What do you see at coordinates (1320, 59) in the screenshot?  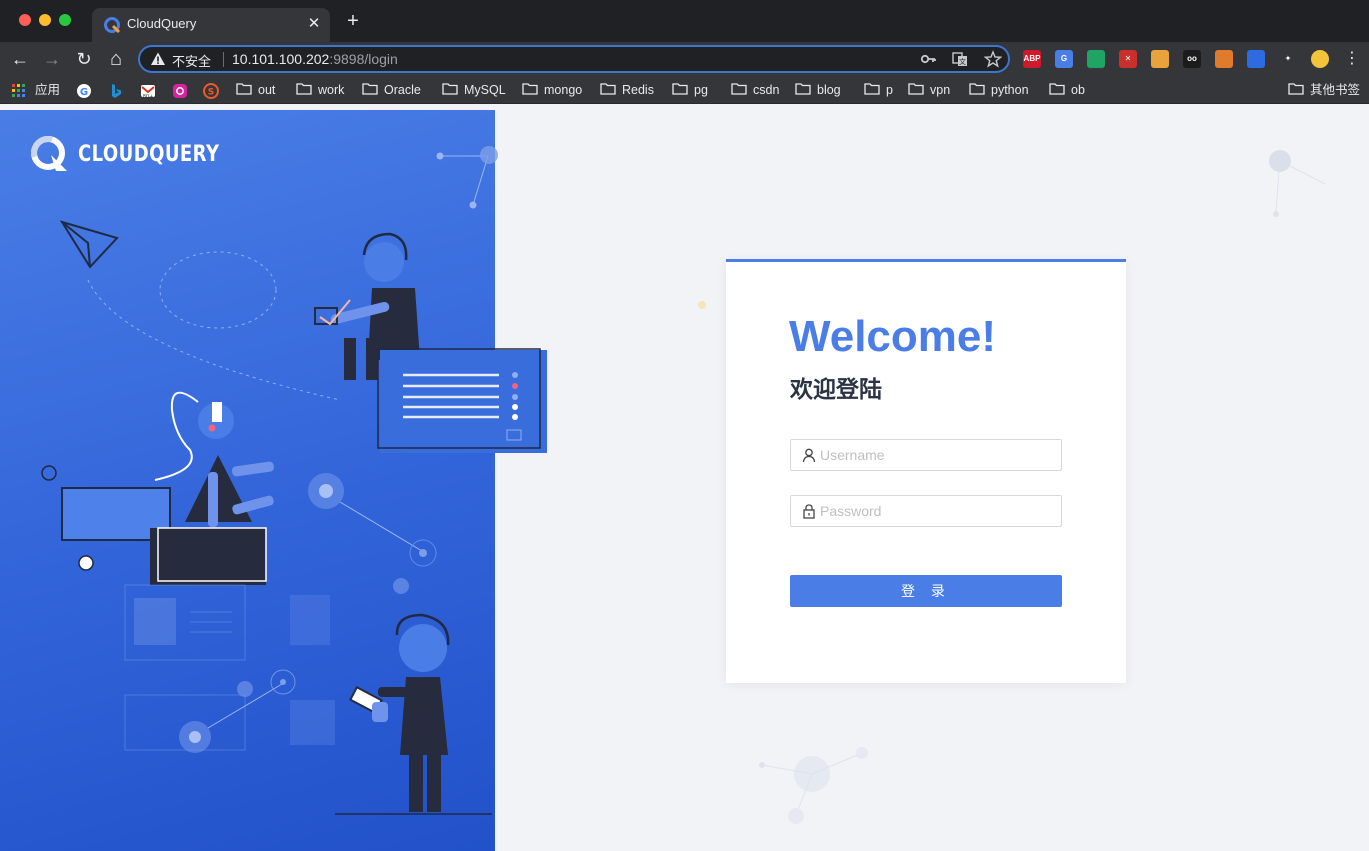 I see `profile-avatar` at bounding box center [1320, 59].